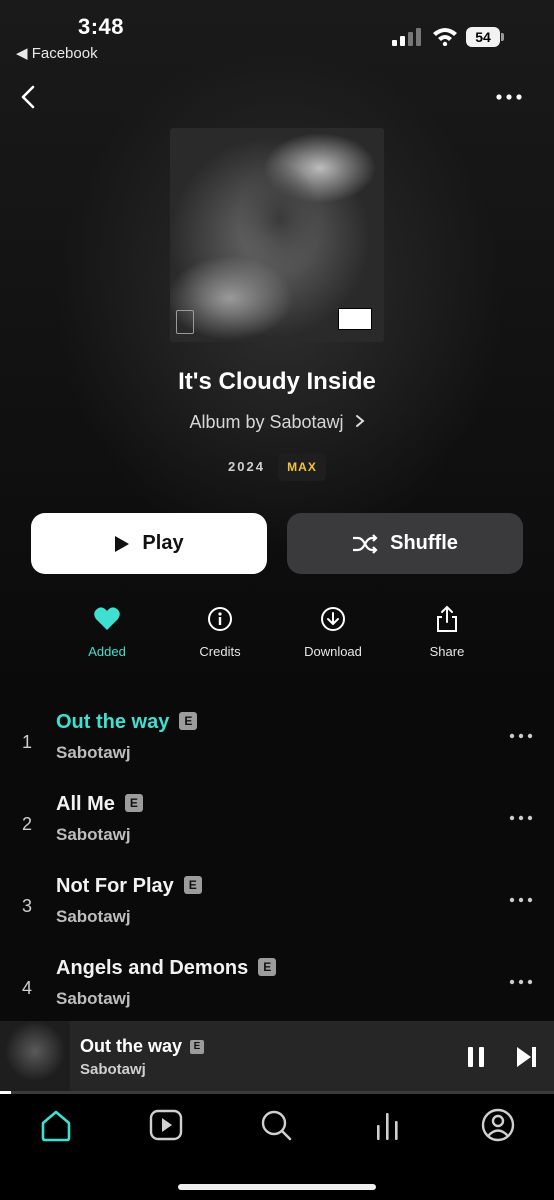 This screenshot has width=554, height=1200. I want to click on parental-advisory-label, so click(355, 319).